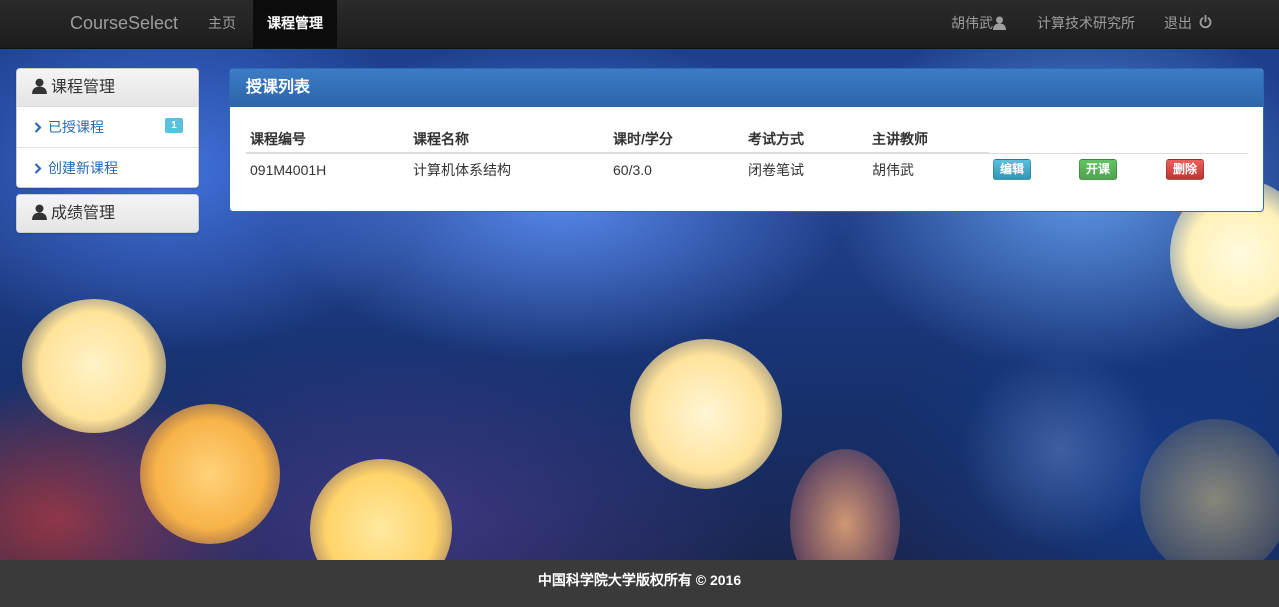  What do you see at coordinates (676, 139) in the screenshot?
I see `column-header: 课时/学分` at bounding box center [676, 139].